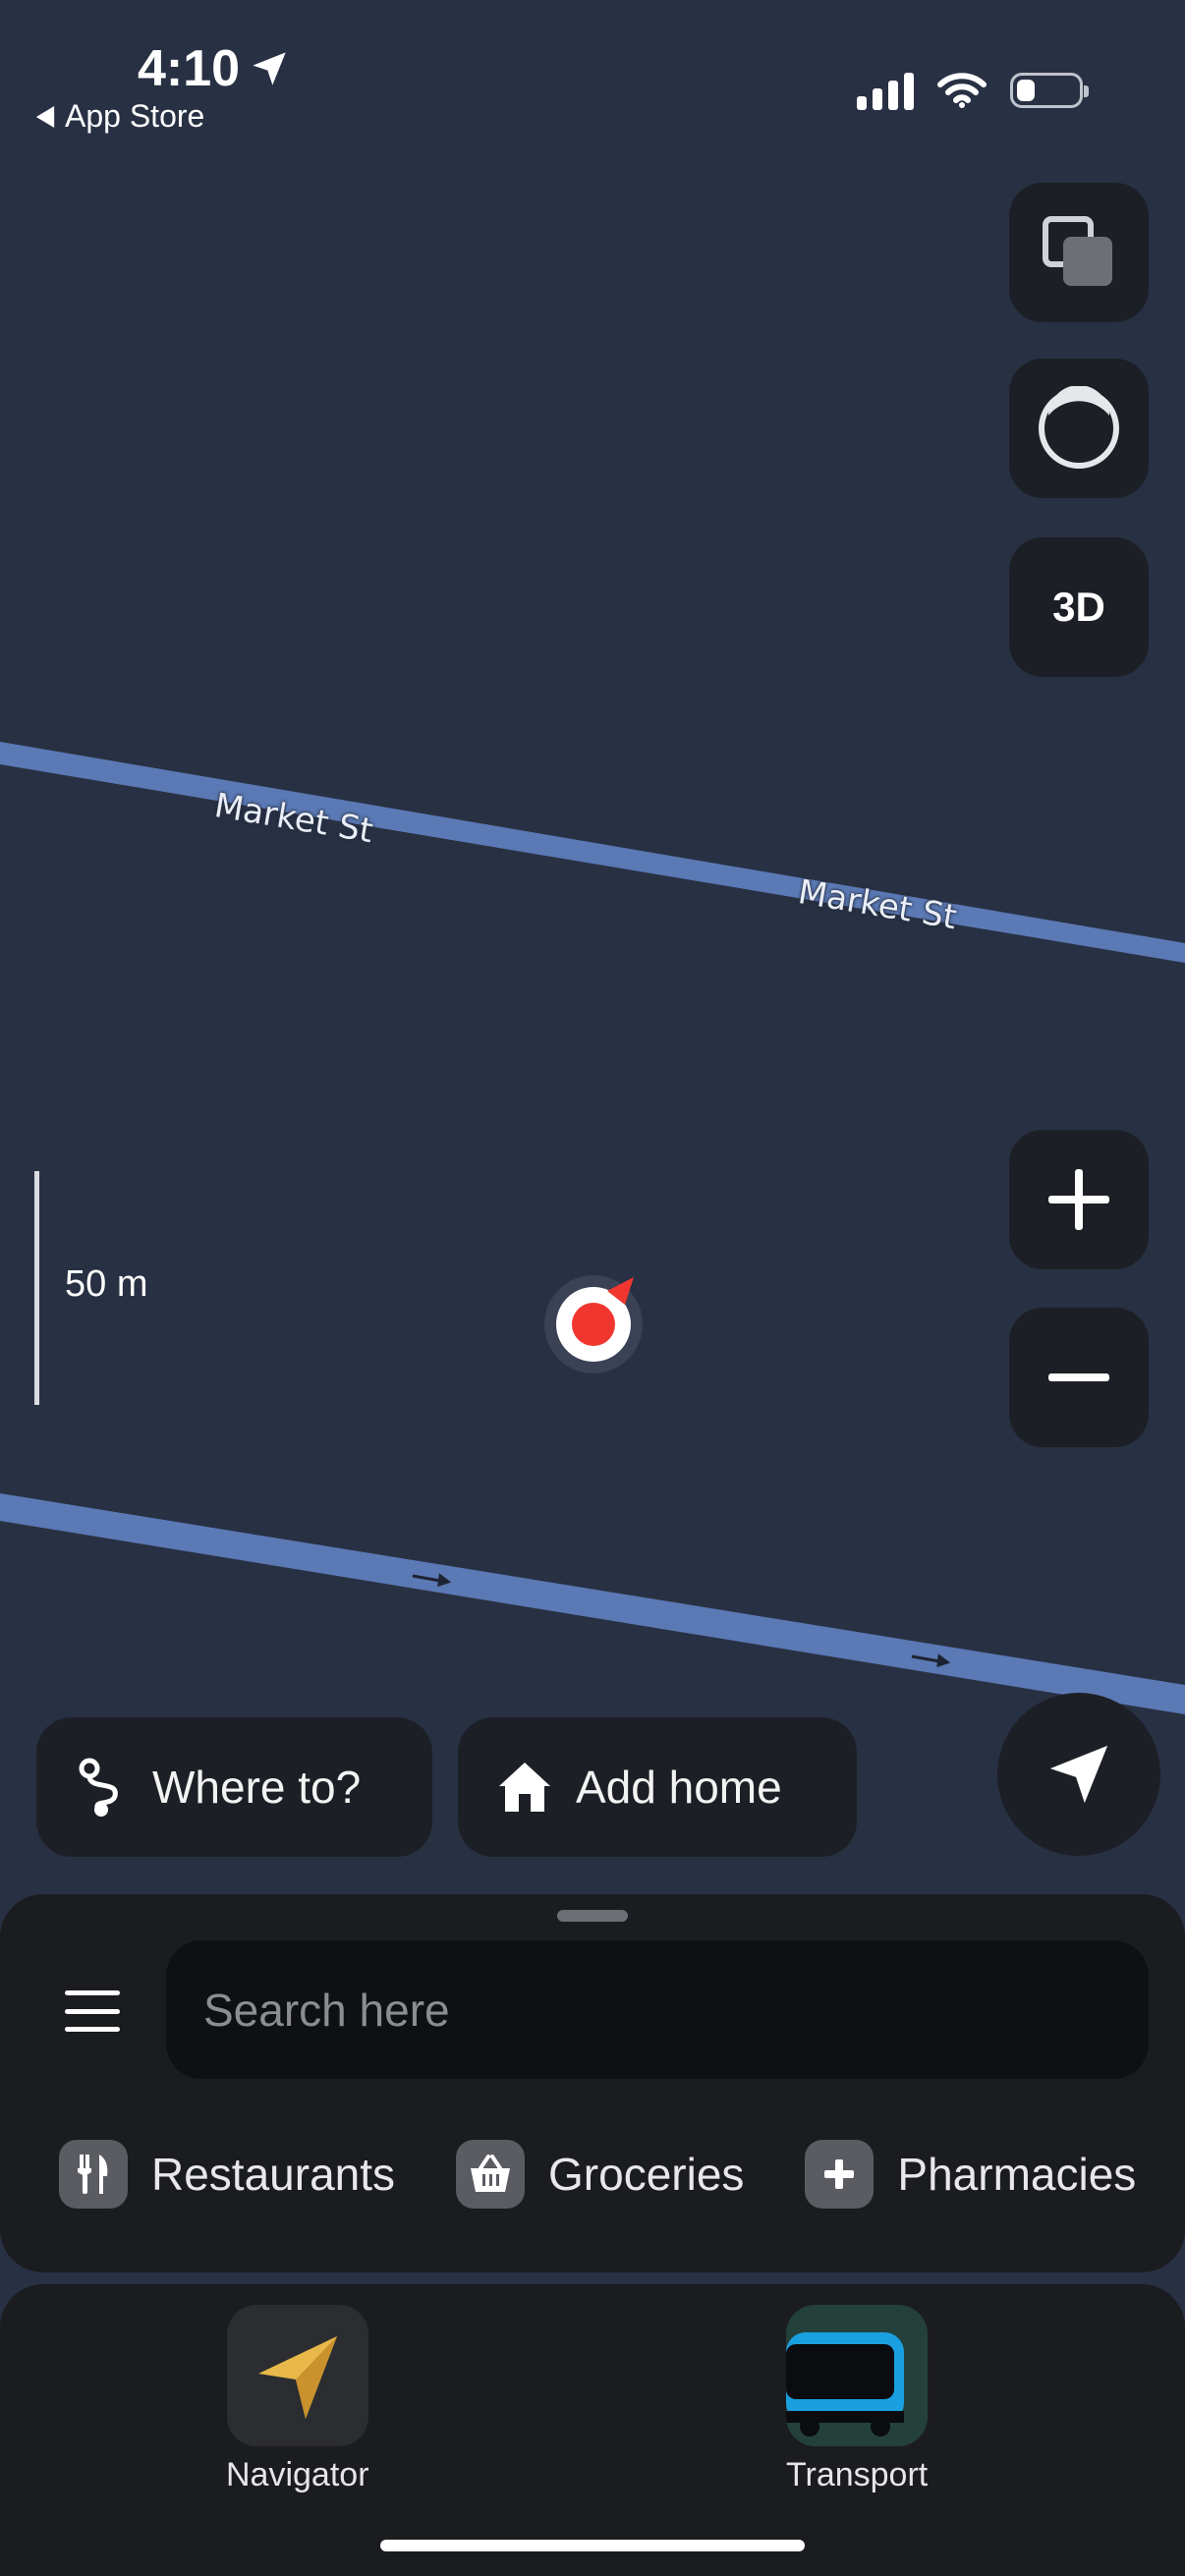  I want to click on where-to-button: Where to?, so click(234, 1787).